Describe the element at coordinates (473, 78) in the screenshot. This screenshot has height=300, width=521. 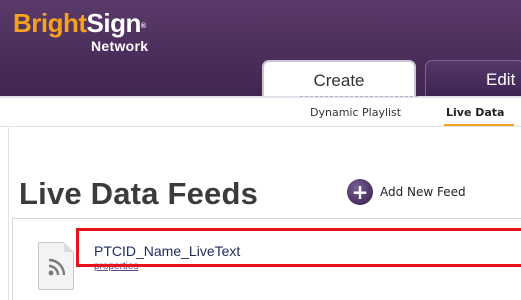
I see `tab-edit: Edit` at that location.